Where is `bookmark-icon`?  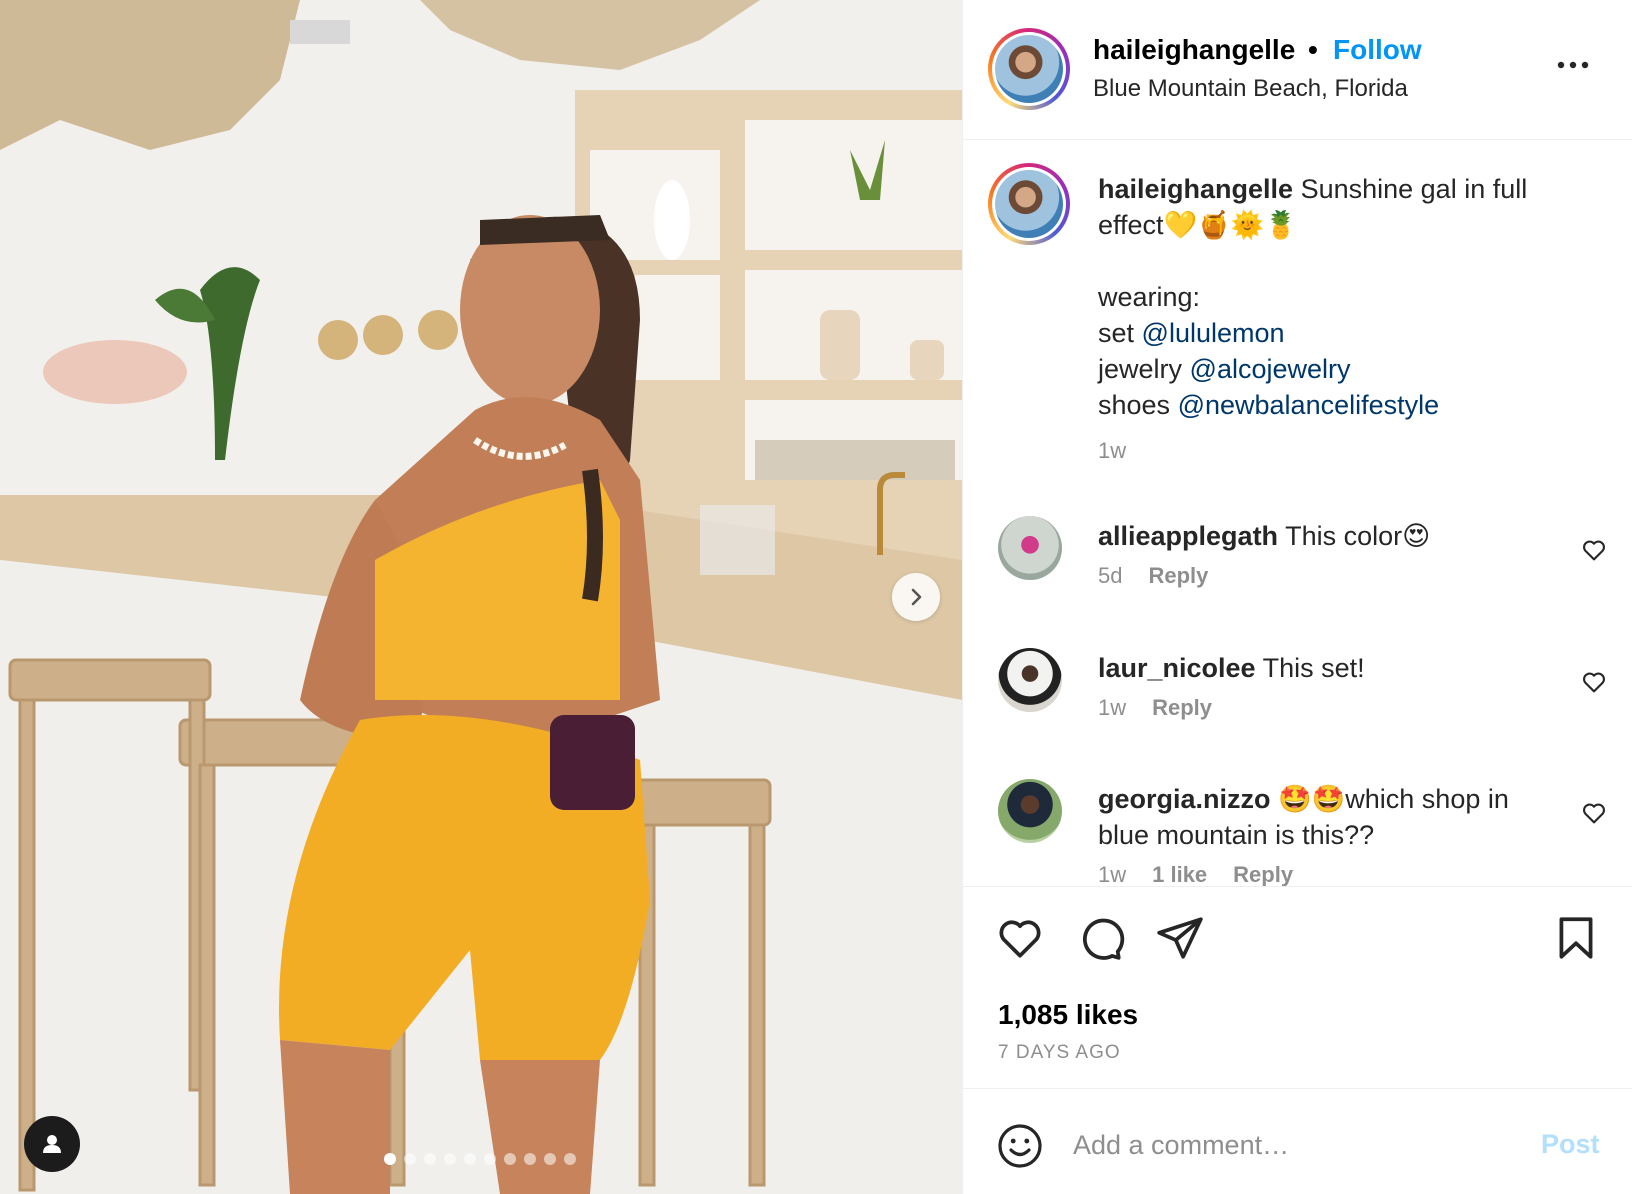 bookmark-icon is located at coordinates (1576, 938).